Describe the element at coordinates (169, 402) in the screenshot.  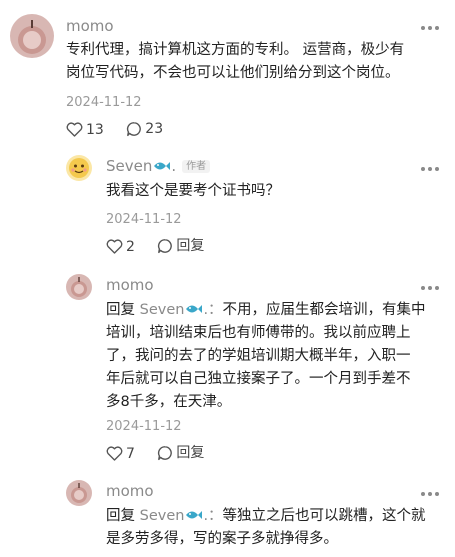
I see `text-line: 多8千多，在天津。` at that location.